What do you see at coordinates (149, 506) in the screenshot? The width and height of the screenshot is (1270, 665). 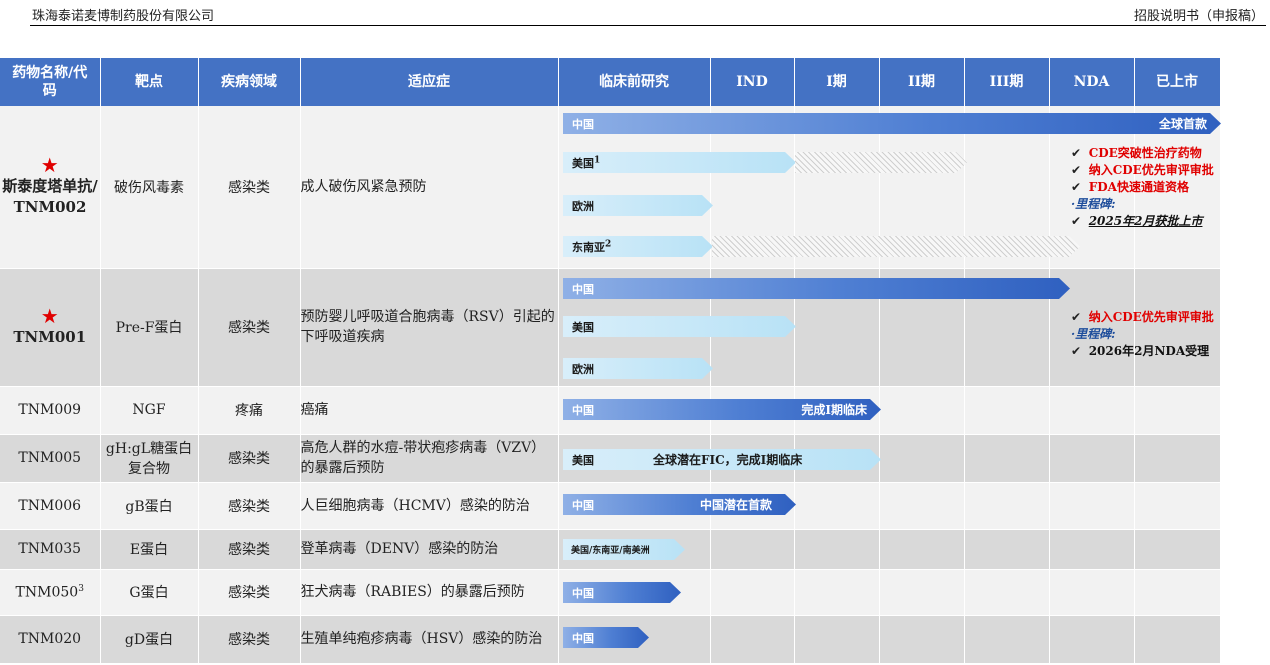 I see `target-cell: gB蛋白` at bounding box center [149, 506].